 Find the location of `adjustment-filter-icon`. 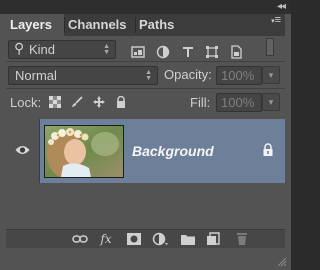

adjustment-filter-icon is located at coordinates (163, 52).